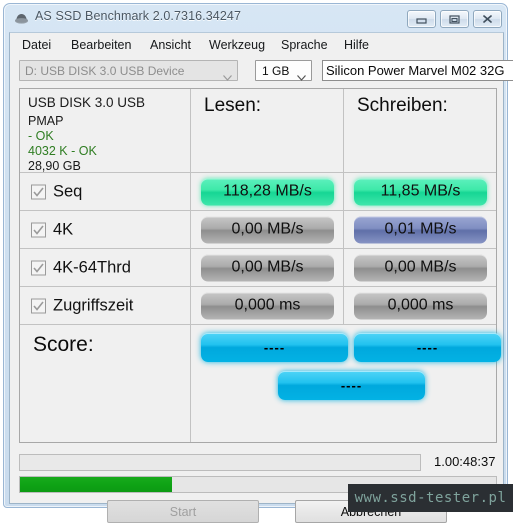 This screenshot has height=523, width=513. I want to click on seq-write-value: 11,85 MB/s, so click(420, 191).